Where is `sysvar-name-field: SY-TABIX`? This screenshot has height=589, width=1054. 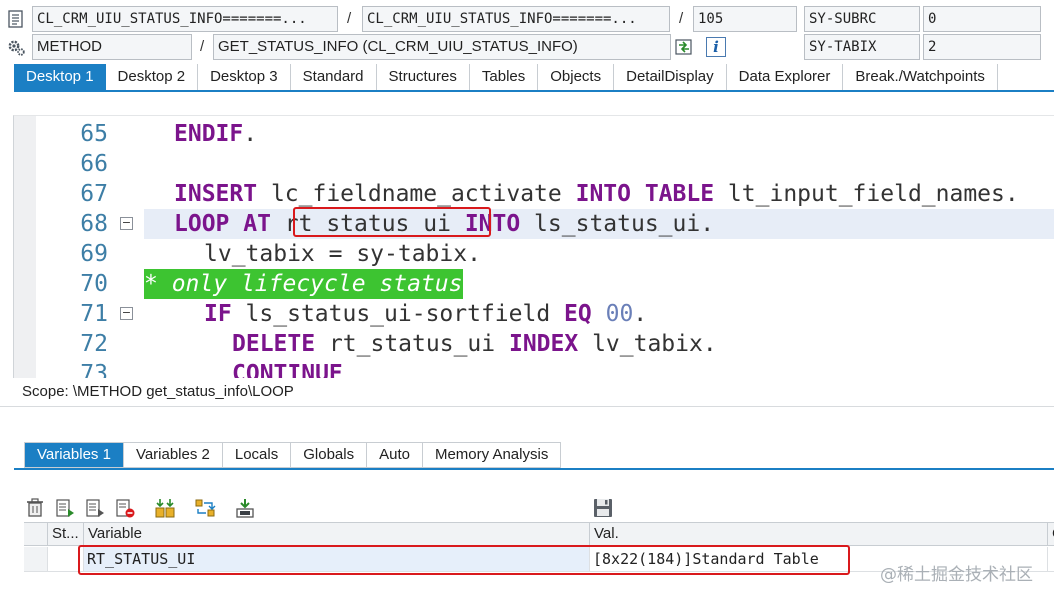 sysvar-name-field: SY-TABIX is located at coordinates (862, 47).